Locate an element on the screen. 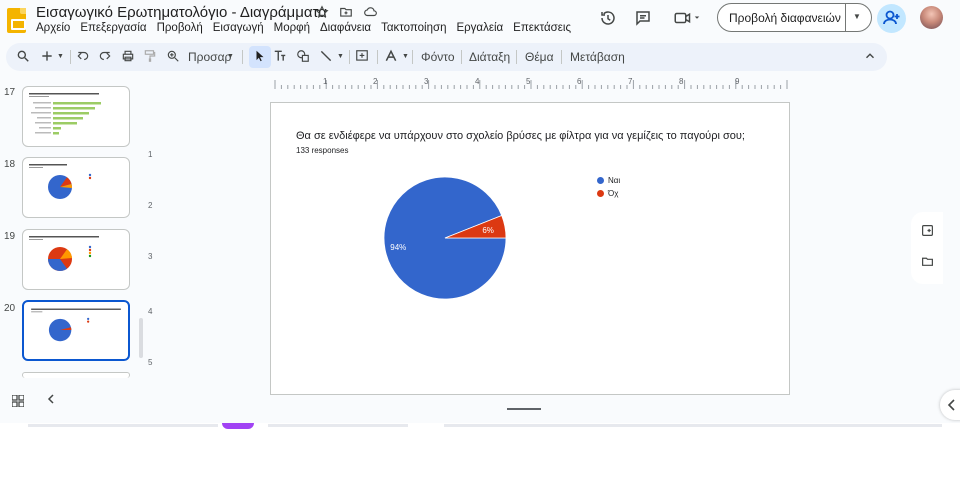  ruler-label: 6 is located at coordinates (579, 81).